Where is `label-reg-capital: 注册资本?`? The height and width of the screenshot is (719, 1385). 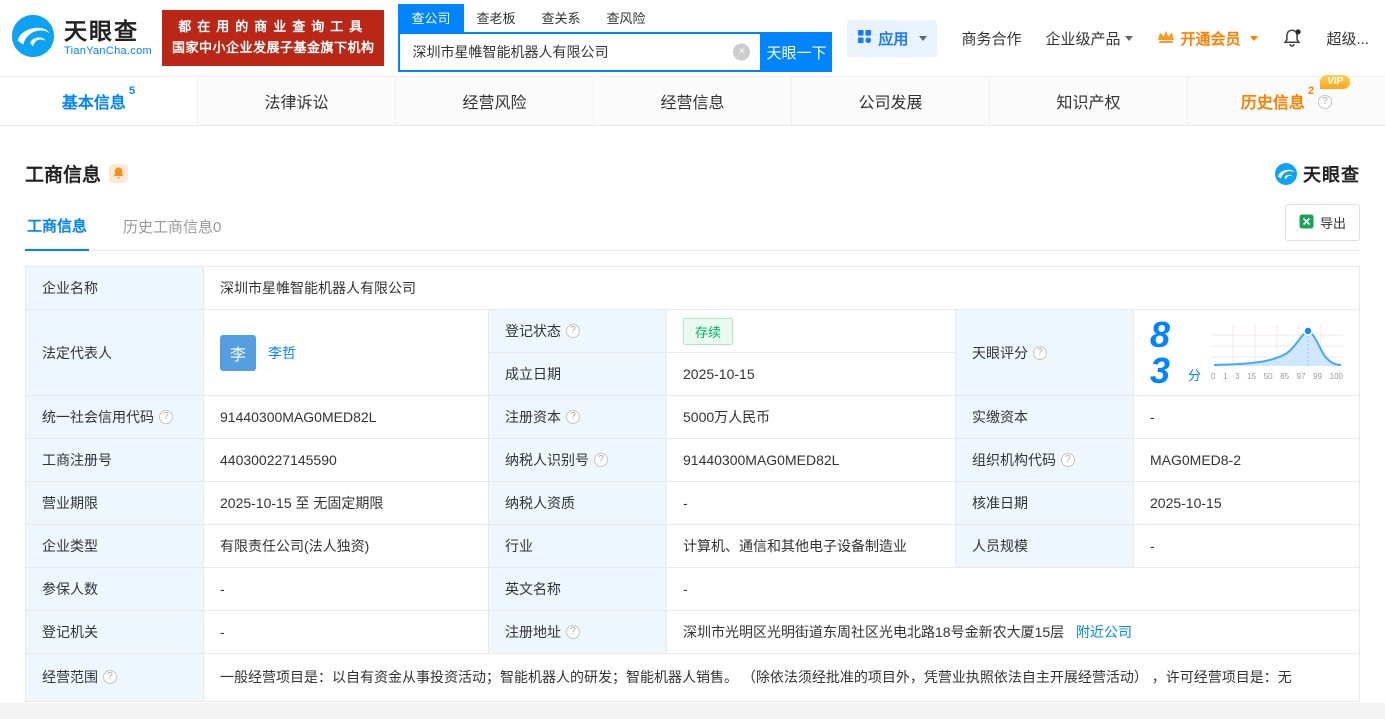 label-reg-capital: 注册资本? is located at coordinates (577, 417).